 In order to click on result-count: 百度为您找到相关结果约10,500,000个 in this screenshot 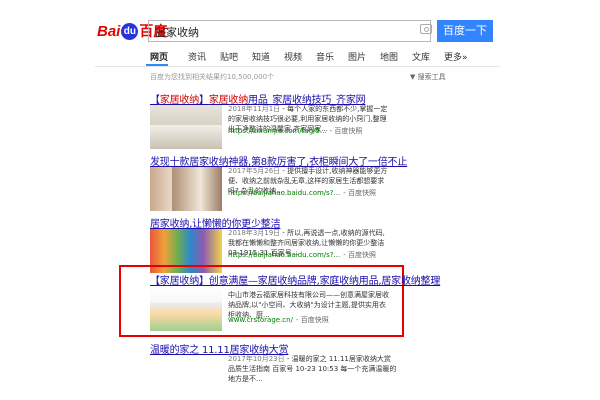, I will do `click(212, 77)`.